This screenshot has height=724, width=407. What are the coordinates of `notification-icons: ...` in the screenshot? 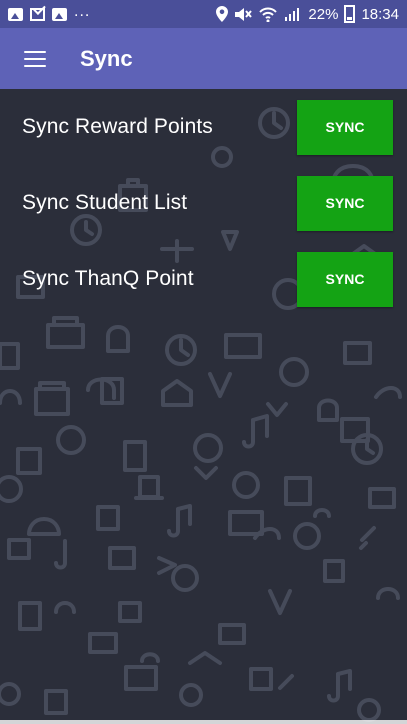 It's located at (49, 12).